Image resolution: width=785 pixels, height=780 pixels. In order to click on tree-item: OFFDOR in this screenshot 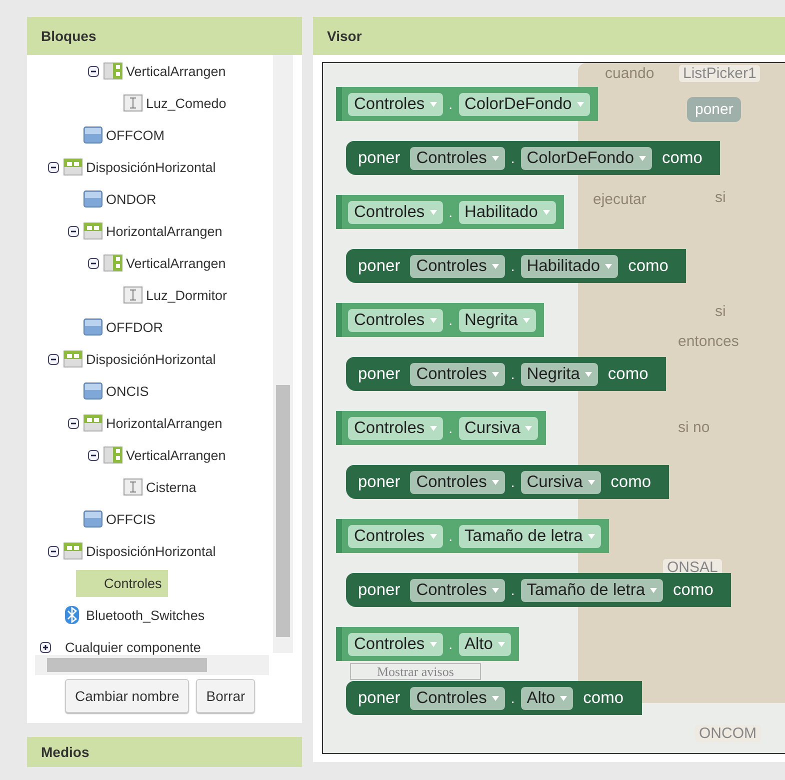, I will do `click(134, 327)`.